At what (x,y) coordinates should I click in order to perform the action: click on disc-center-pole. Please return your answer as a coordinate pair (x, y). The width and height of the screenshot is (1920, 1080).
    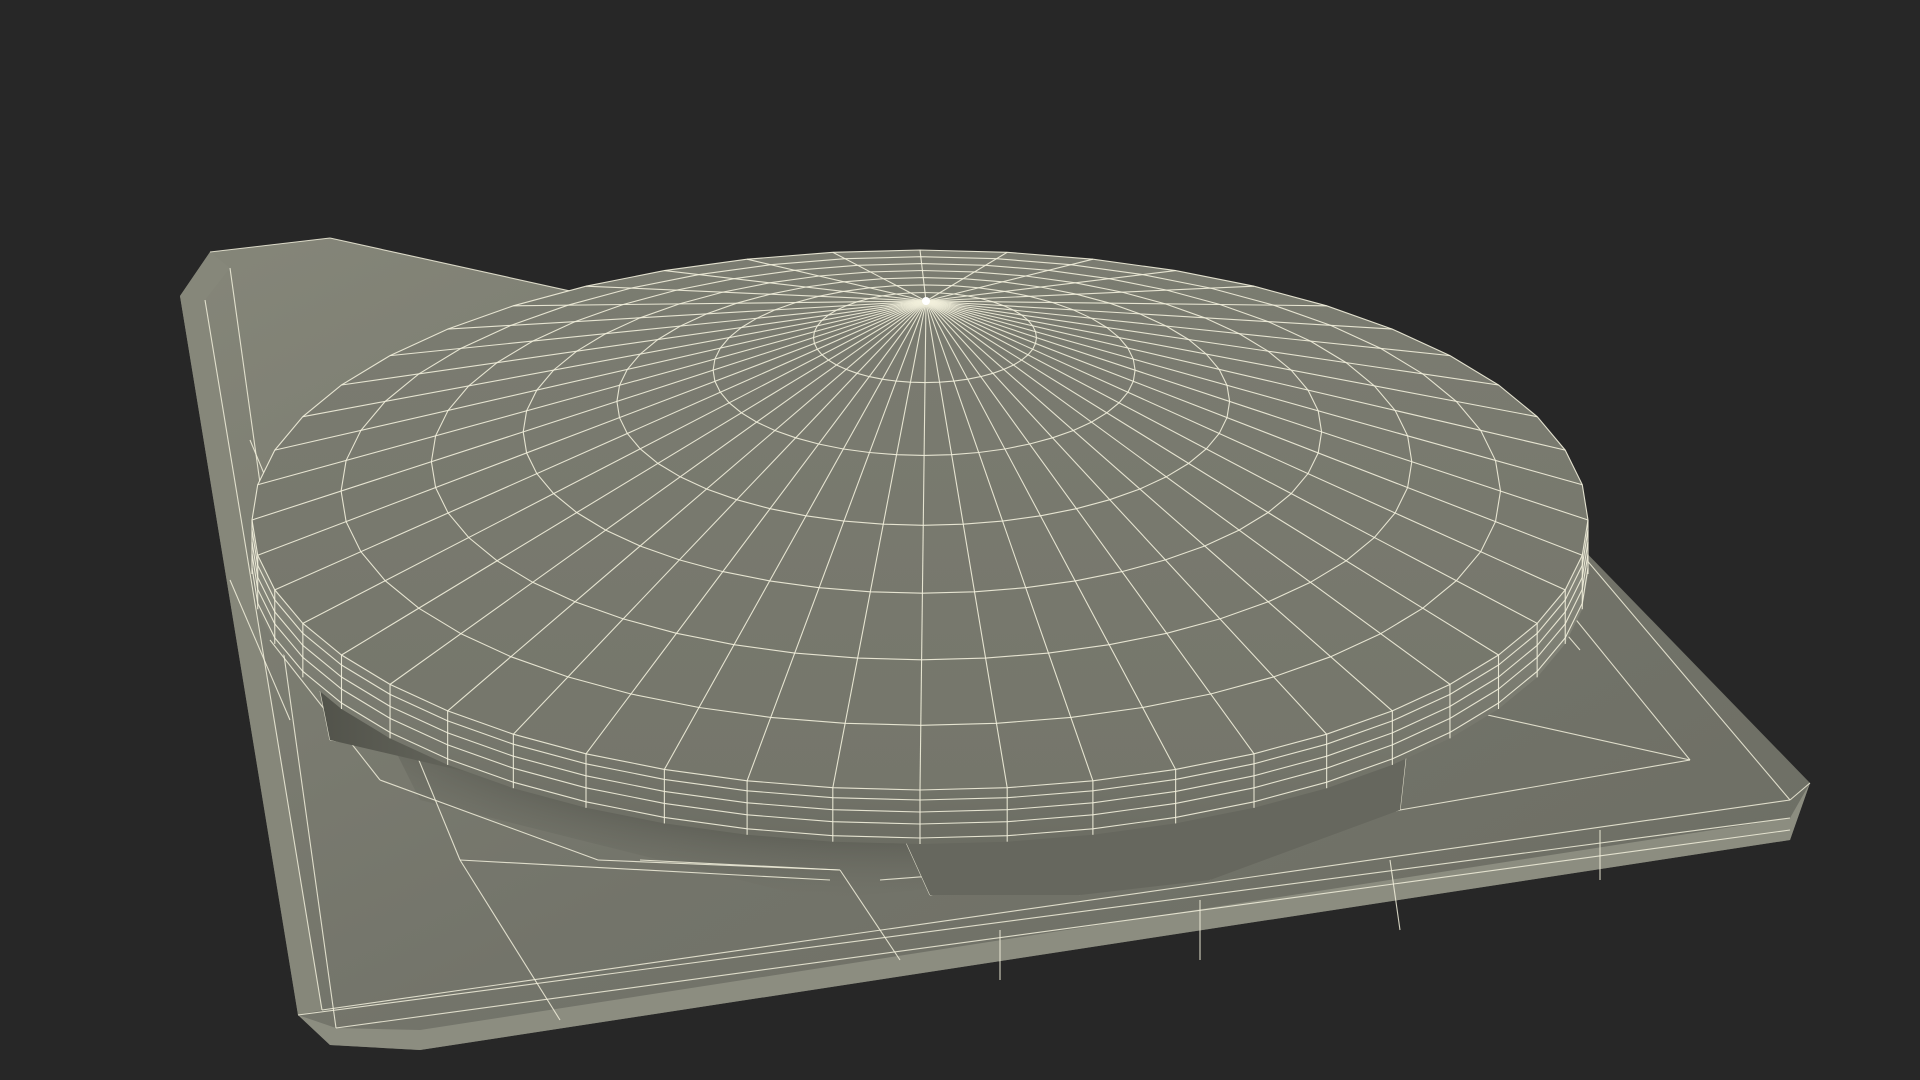
    Looking at the image, I should click on (926, 301).